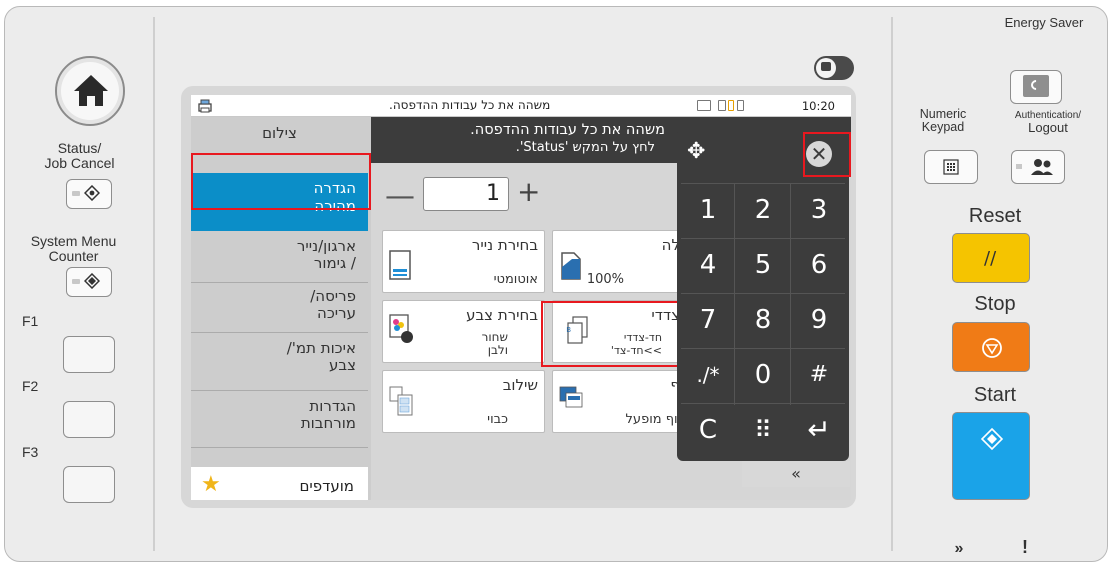  What do you see at coordinates (89, 484) in the screenshot?
I see `f3-button` at bounding box center [89, 484].